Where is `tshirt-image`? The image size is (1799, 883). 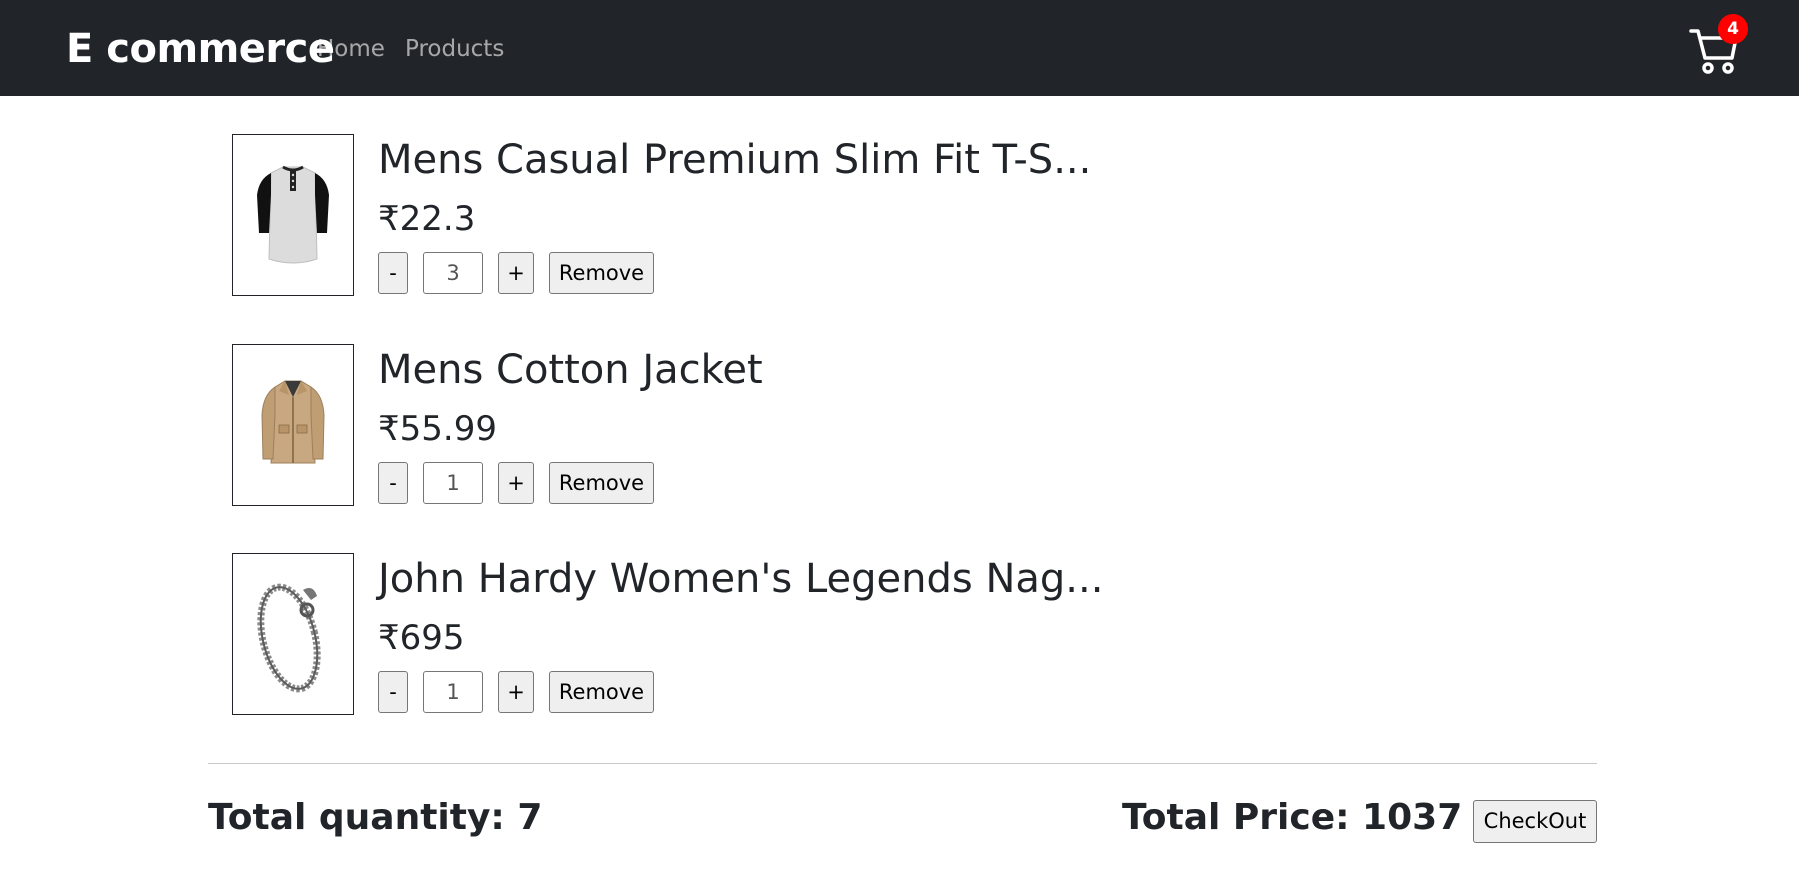
tshirt-image is located at coordinates (293, 215).